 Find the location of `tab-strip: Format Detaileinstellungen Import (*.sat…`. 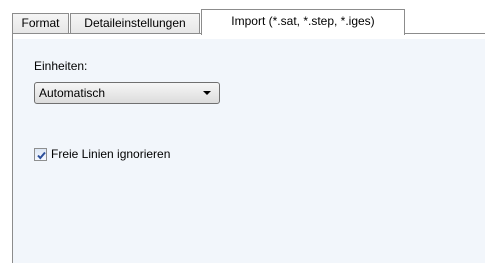

tab-strip: Format Detaileinstellungen Import (*.sat… is located at coordinates (242, 17).